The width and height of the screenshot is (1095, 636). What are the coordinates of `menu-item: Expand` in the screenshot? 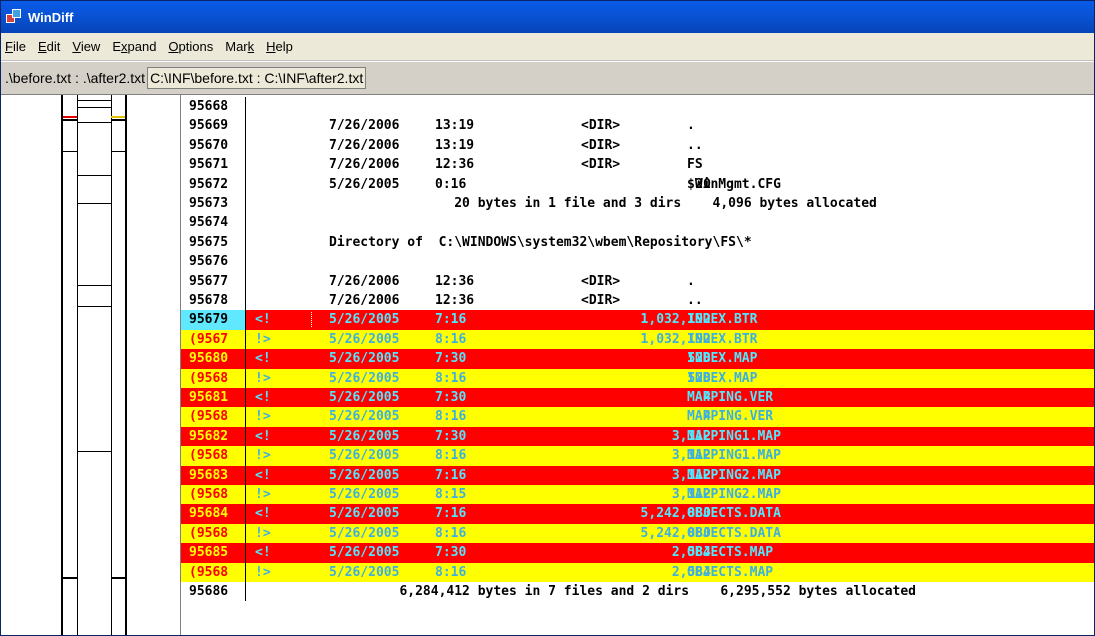 It's located at (134, 46).